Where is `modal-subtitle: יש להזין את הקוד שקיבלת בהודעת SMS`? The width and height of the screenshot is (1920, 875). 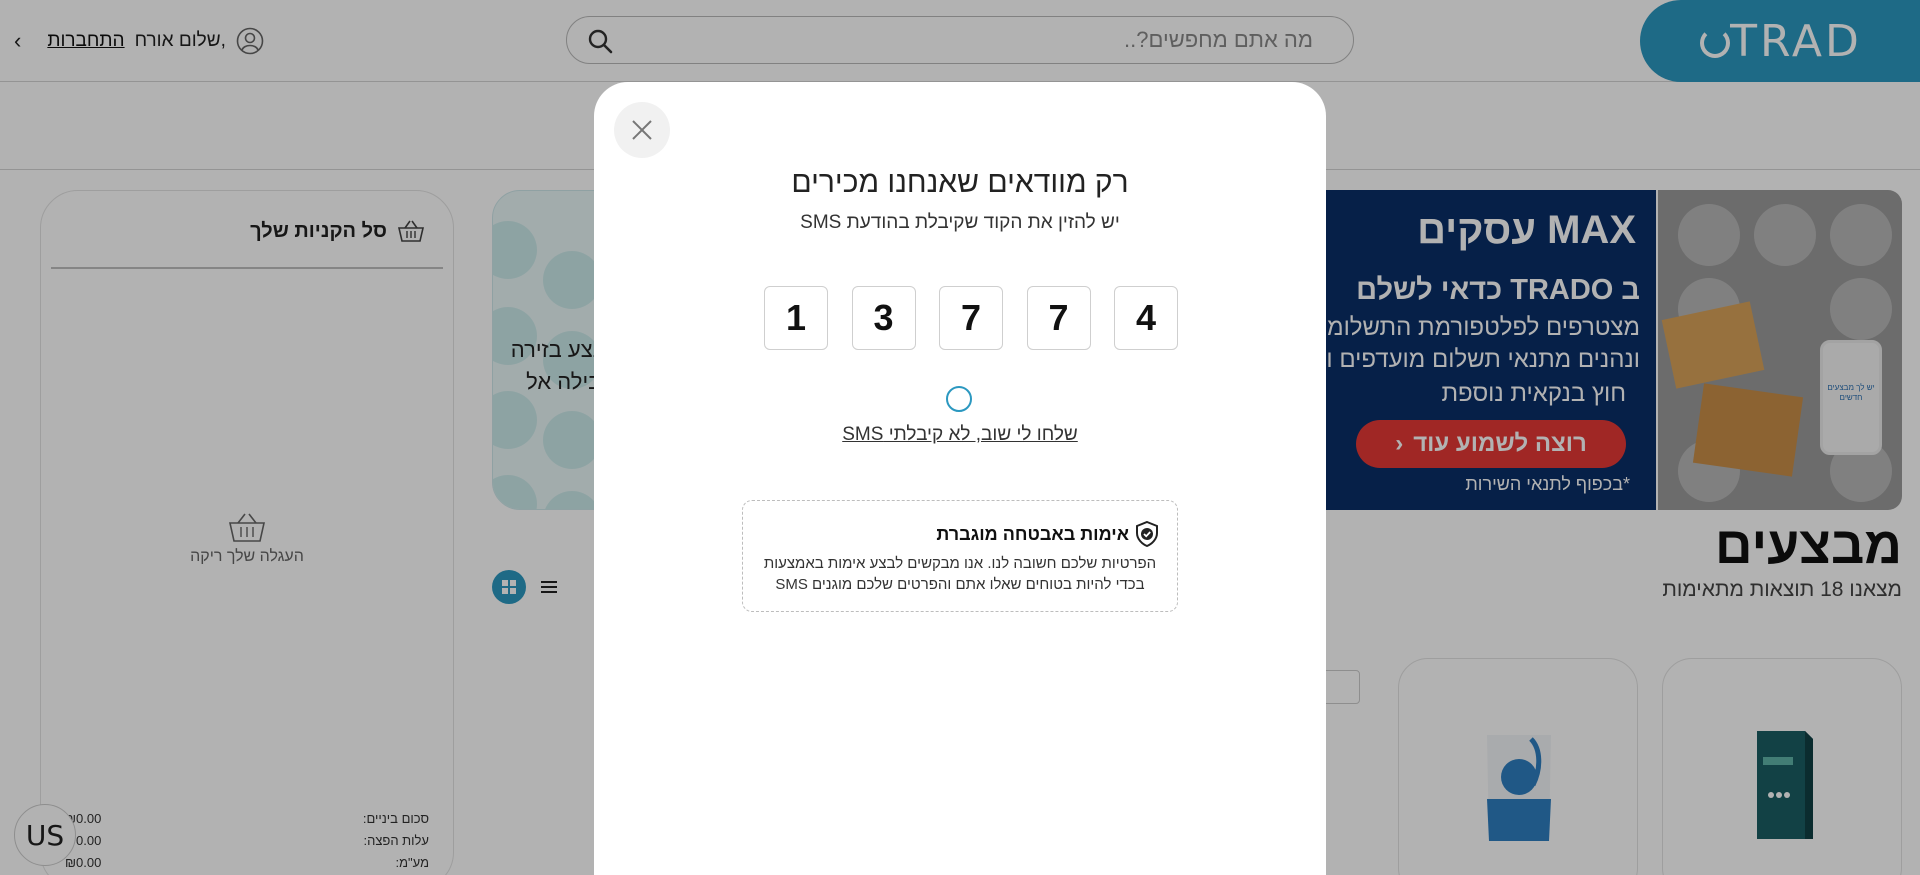 modal-subtitle: יש להזין את הקוד שקיבלת בהודעת SMS is located at coordinates (960, 222).